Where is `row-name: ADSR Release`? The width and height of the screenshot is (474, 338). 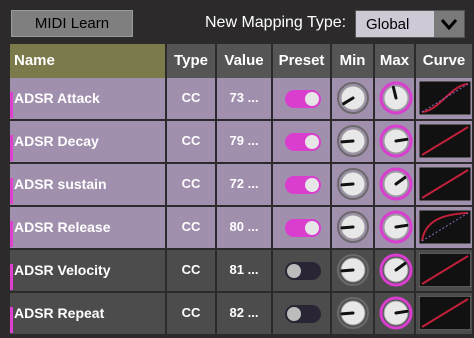 row-name: ADSR Release is located at coordinates (88, 227).